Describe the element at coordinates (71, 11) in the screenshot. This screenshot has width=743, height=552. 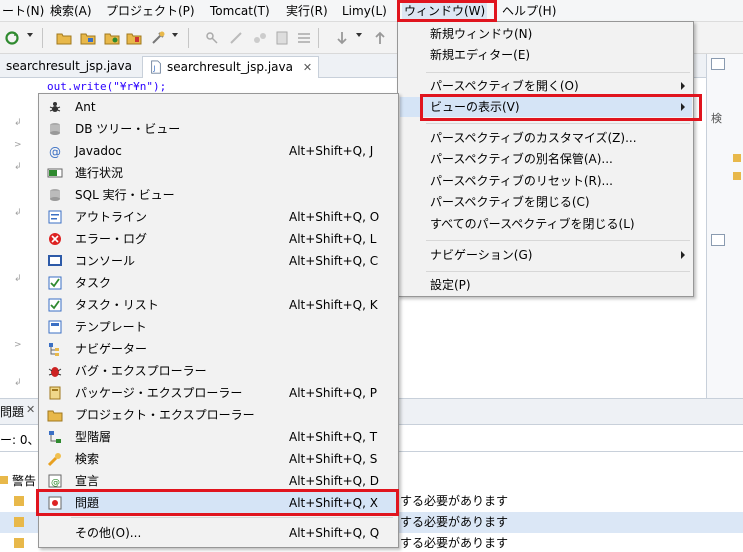
I see `menu-search: 検索(A)` at that location.